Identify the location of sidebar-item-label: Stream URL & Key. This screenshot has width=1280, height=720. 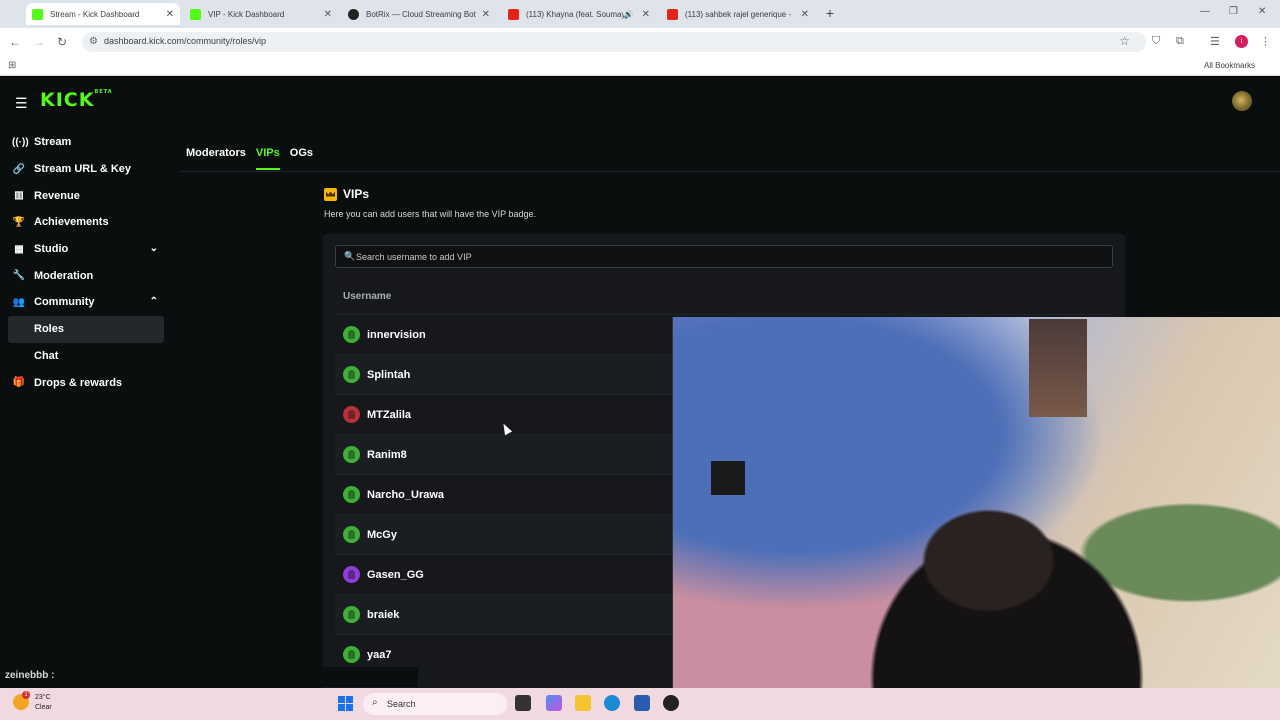
(82, 169).